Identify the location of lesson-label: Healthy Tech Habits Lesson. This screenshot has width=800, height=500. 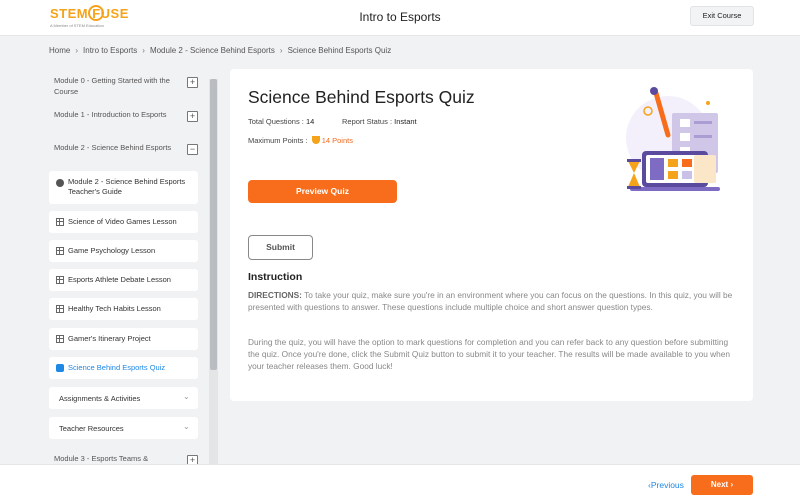
(114, 308).